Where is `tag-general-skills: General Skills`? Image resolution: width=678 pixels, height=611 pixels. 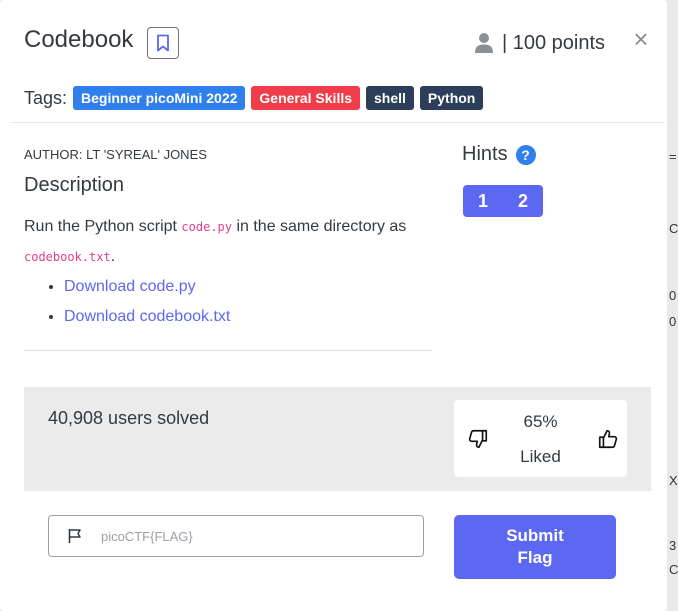 tag-general-skills: General Skills is located at coordinates (306, 98).